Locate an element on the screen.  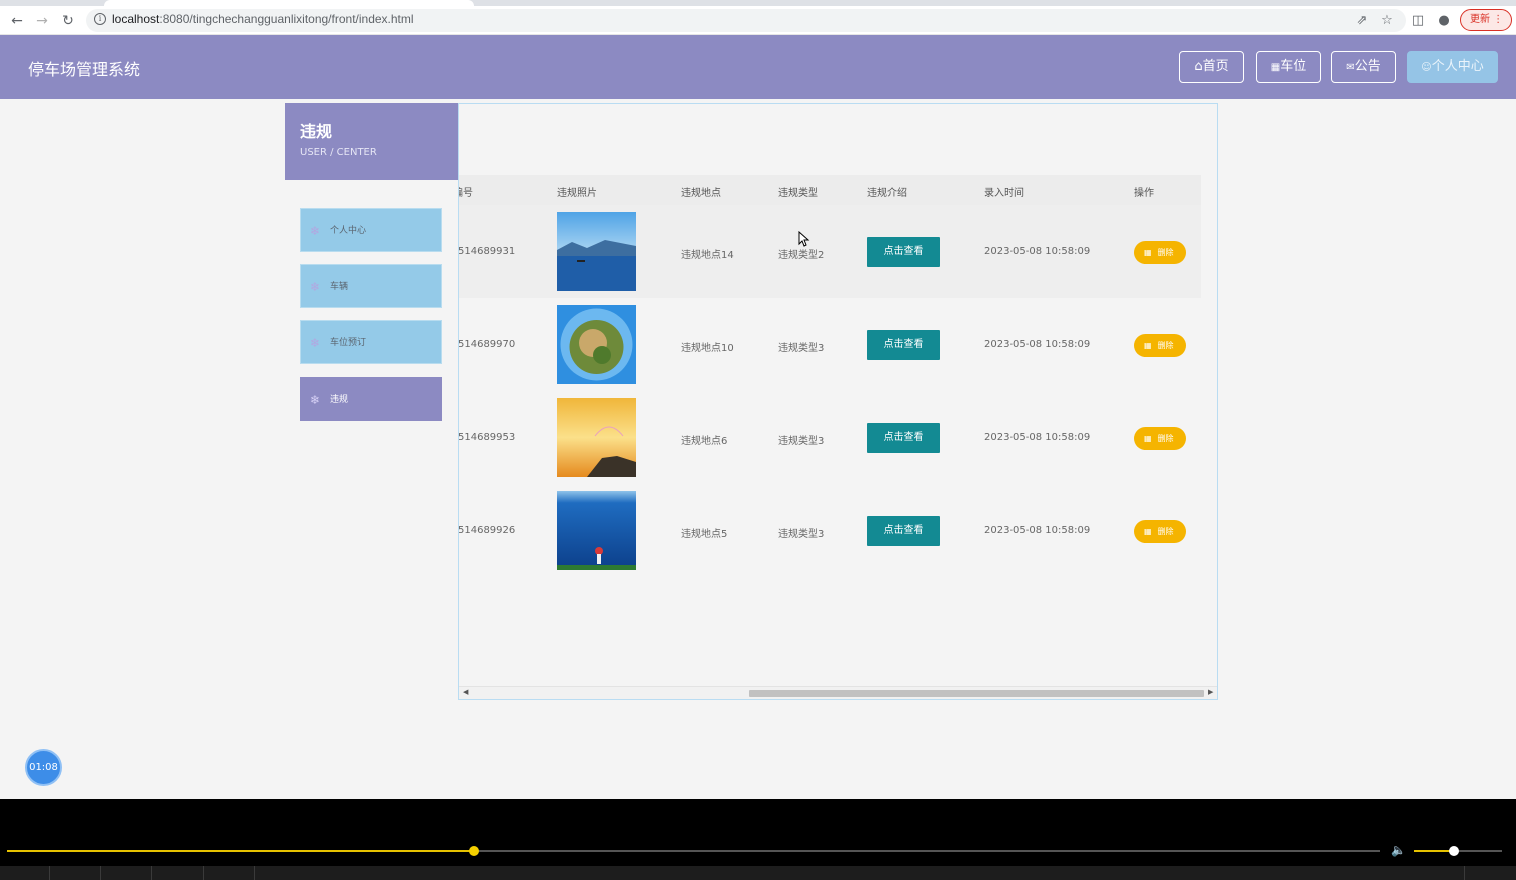
column-header-time: 录入时间 is located at coordinates (1004, 193).